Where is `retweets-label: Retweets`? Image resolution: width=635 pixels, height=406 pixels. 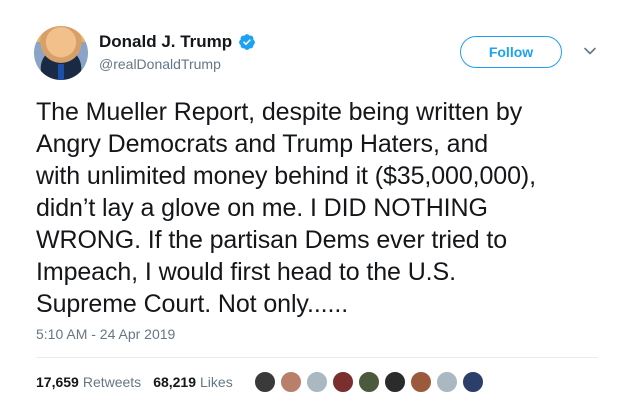
retweets-label: Retweets is located at coordinates (112, 382).